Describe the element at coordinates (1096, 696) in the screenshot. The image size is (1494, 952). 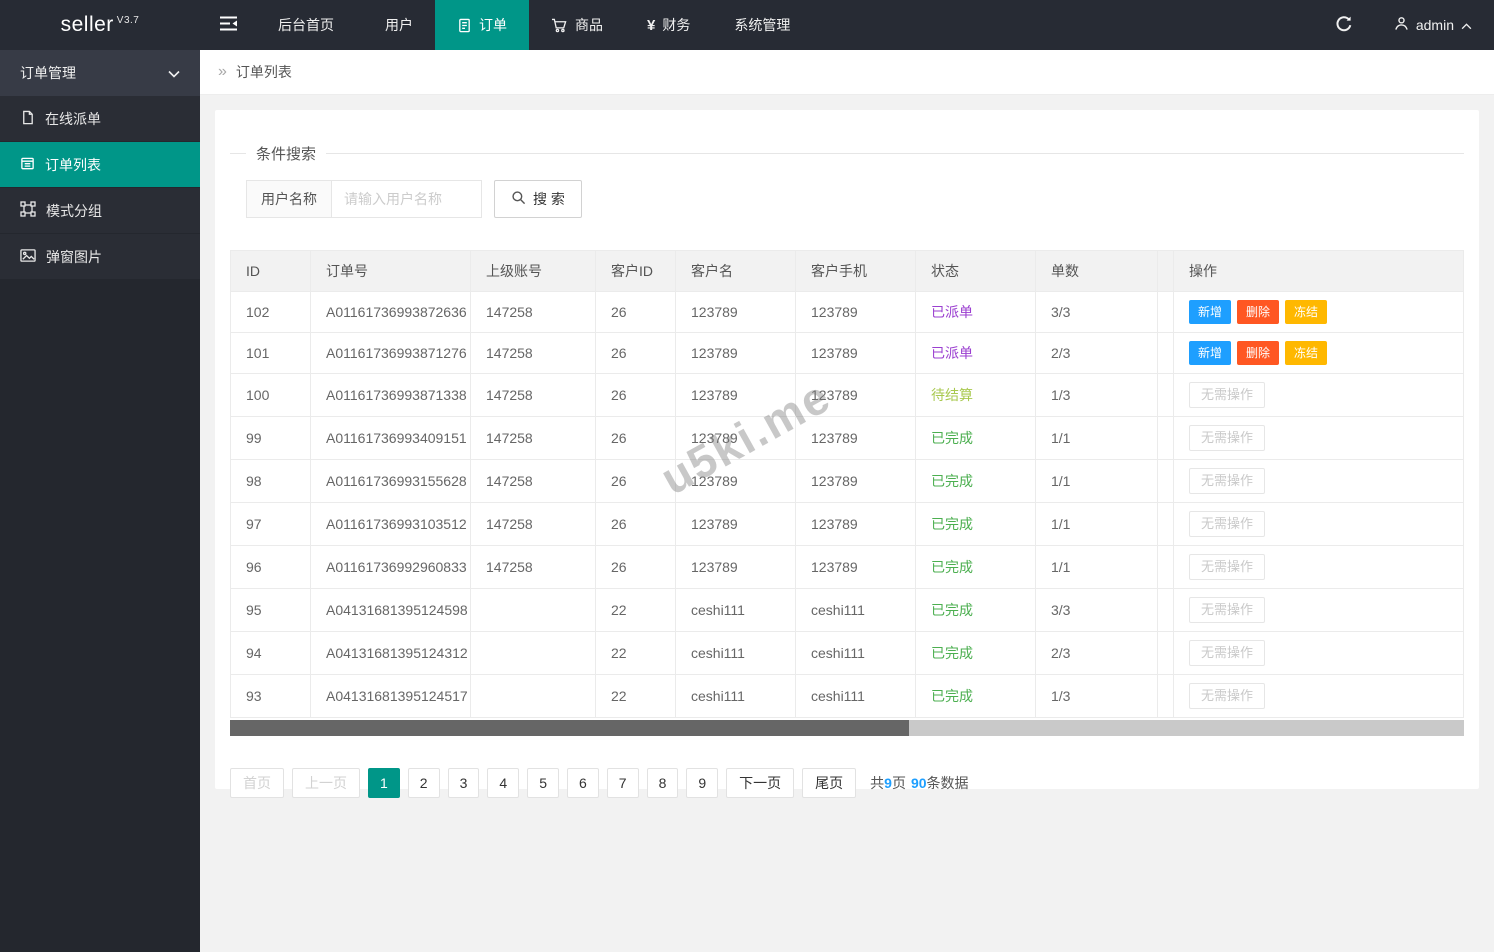
I see `cell-count: 1/3` at that location.